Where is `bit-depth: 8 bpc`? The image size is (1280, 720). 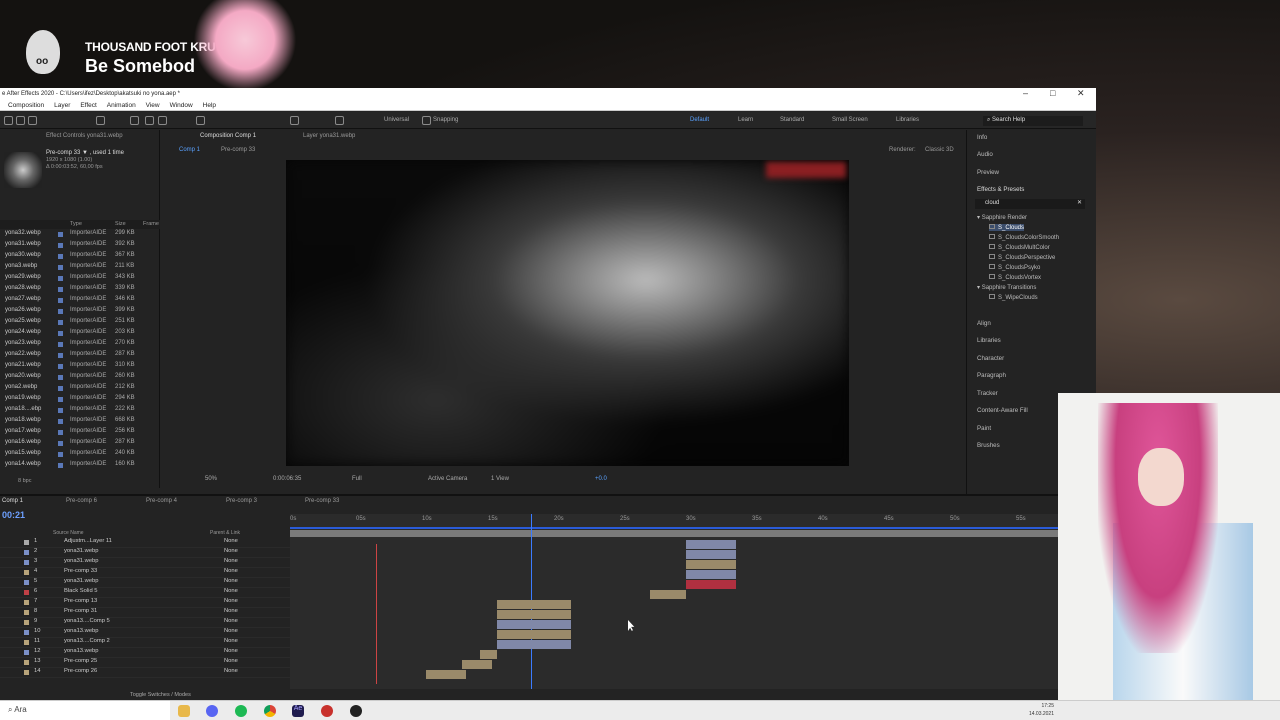
bit-depth: 8 bpc is located at coordinates (24, 481).